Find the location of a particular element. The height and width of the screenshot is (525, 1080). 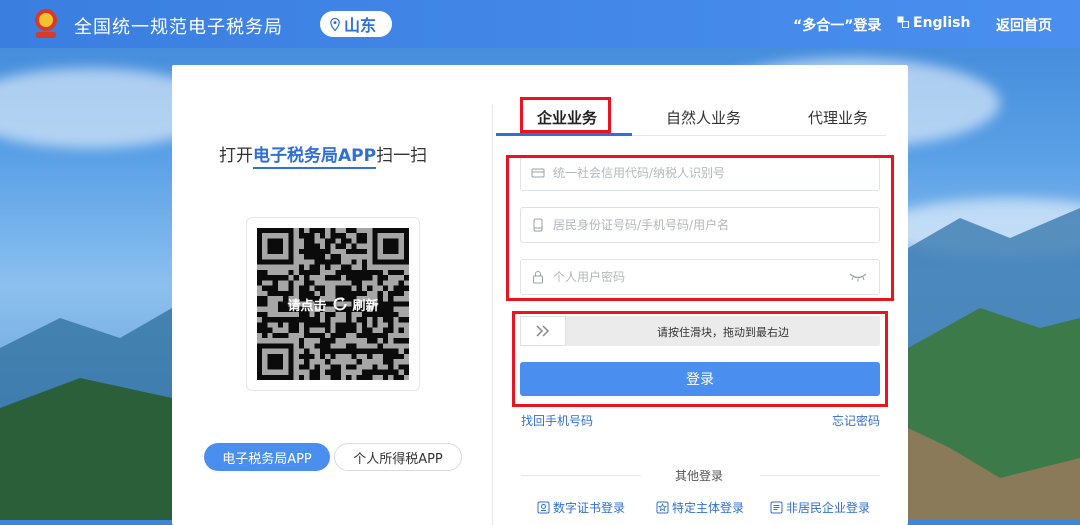

region-selector: 山东 is located at coordinates (356, 24).